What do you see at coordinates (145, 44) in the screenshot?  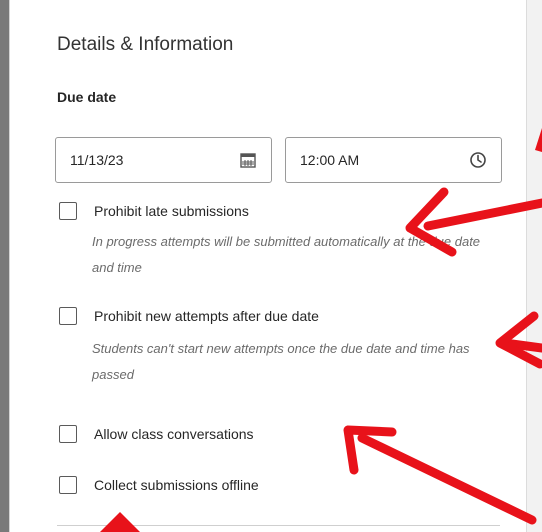 I see `section-title: Details & Information` at bounding box center [145, 44].